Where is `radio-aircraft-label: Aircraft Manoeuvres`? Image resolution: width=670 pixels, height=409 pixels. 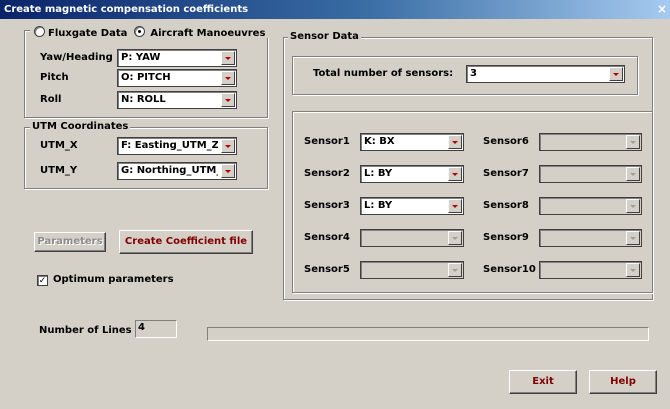
radio-aircraft-label: Aircraft Manoeuvres is located at coordinates (207, 33).